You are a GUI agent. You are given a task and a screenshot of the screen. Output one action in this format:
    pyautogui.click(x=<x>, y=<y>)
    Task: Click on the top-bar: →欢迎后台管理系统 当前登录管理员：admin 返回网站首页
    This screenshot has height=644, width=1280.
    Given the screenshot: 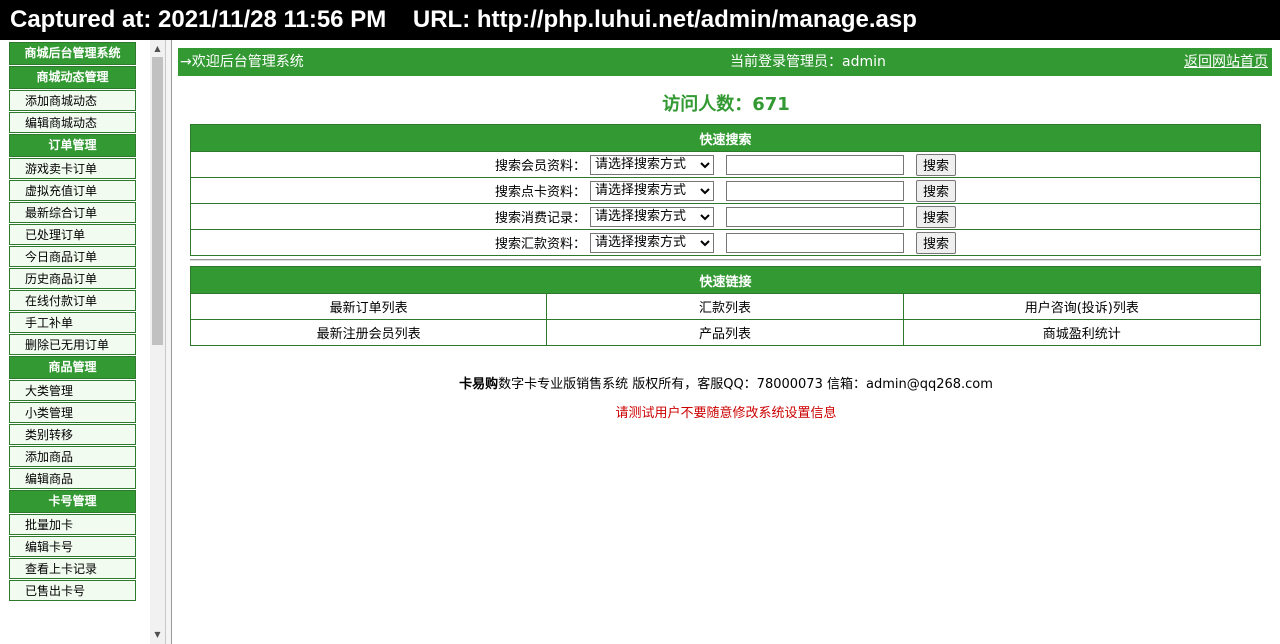 What is the action you would take?
    pyautogui.click(x=725, y=62)
    